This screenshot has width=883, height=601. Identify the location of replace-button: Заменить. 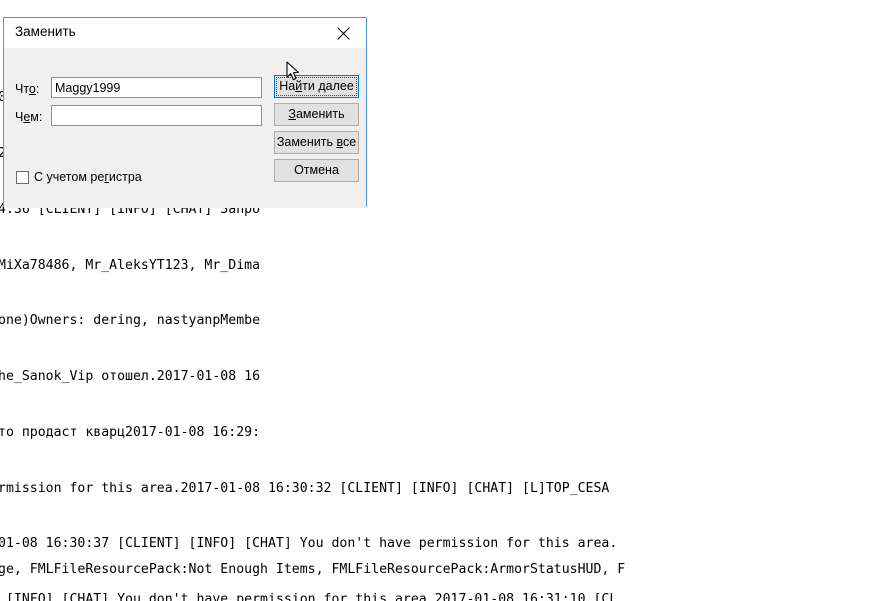
(316, 114).